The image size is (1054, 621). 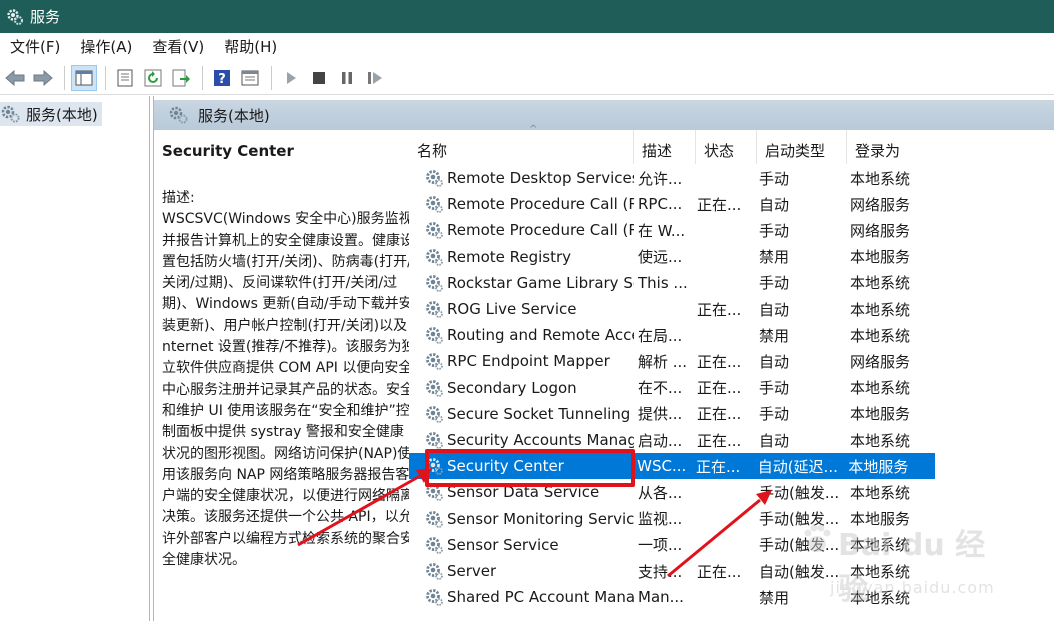 I want to click on menu-file: 文件(F), so click(x=35, y=47).